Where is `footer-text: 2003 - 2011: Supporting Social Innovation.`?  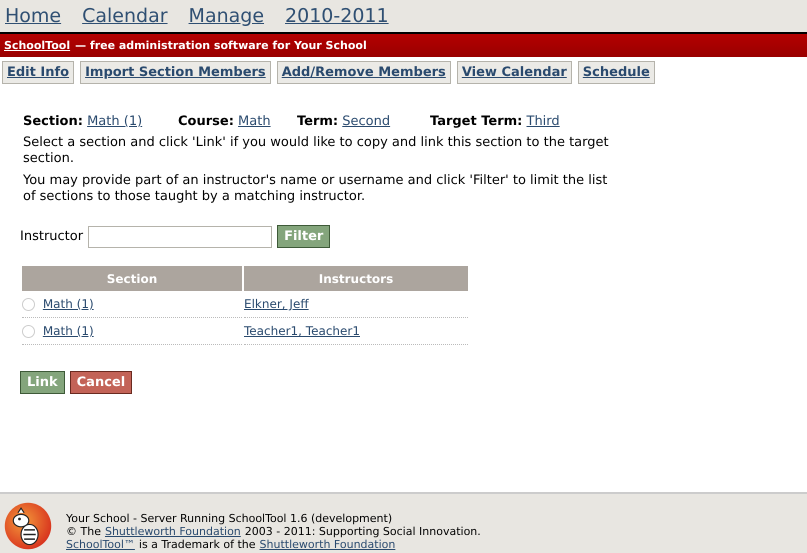
footer-text: 2003 - 2011: Supporting Social Innovation. is located at coordinates (362, 531).